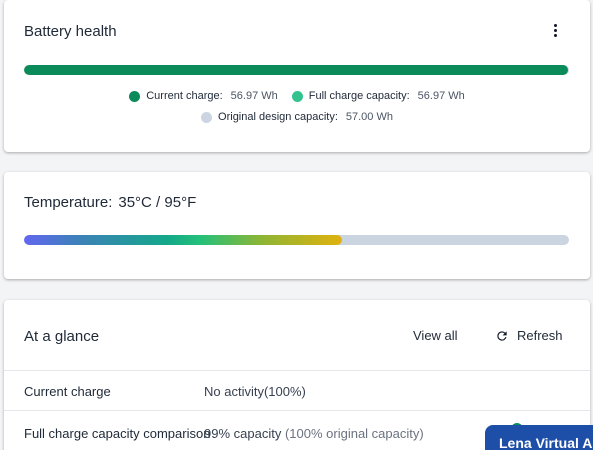 Image resolution: width=593 pixels, height=450 pixels. I want to click on temperature-bar, so click(296, 240).